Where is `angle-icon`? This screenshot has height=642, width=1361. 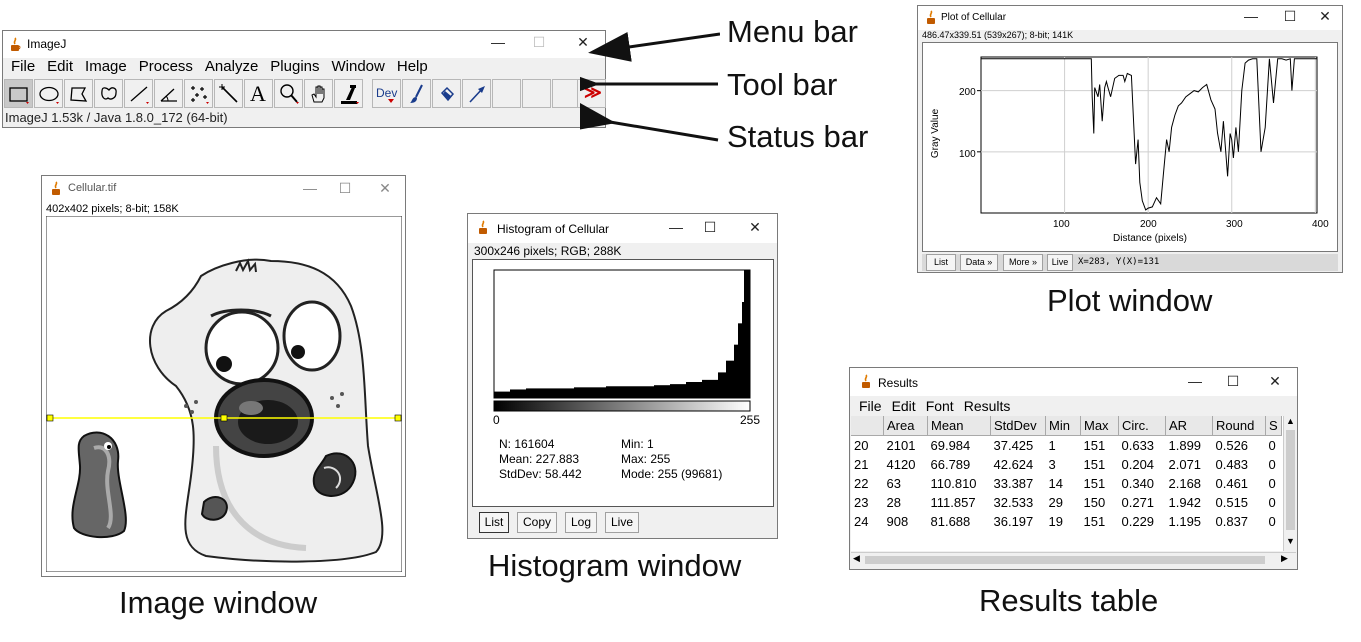 angle-icon is located at coordinates (168, 95).